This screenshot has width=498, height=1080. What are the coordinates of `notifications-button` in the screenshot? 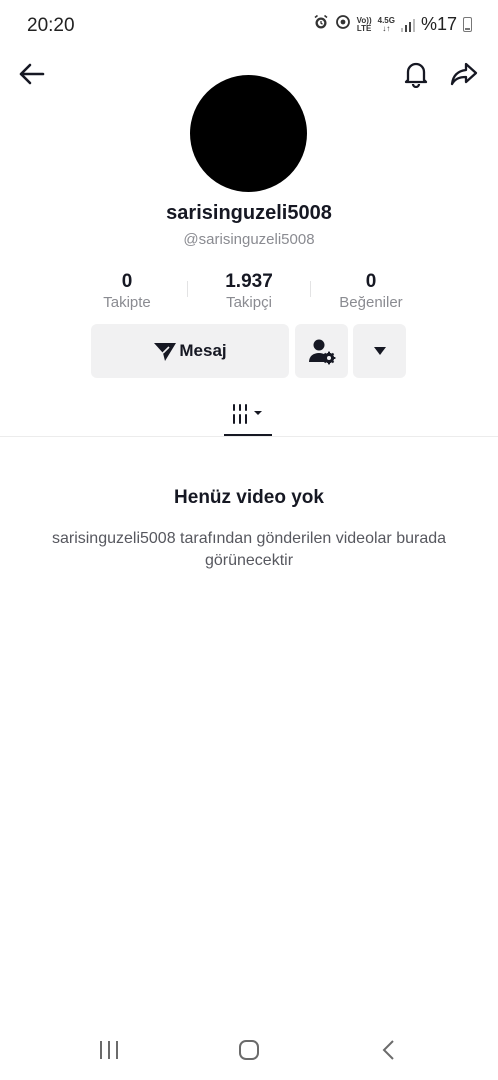 It's located at (416, 74).